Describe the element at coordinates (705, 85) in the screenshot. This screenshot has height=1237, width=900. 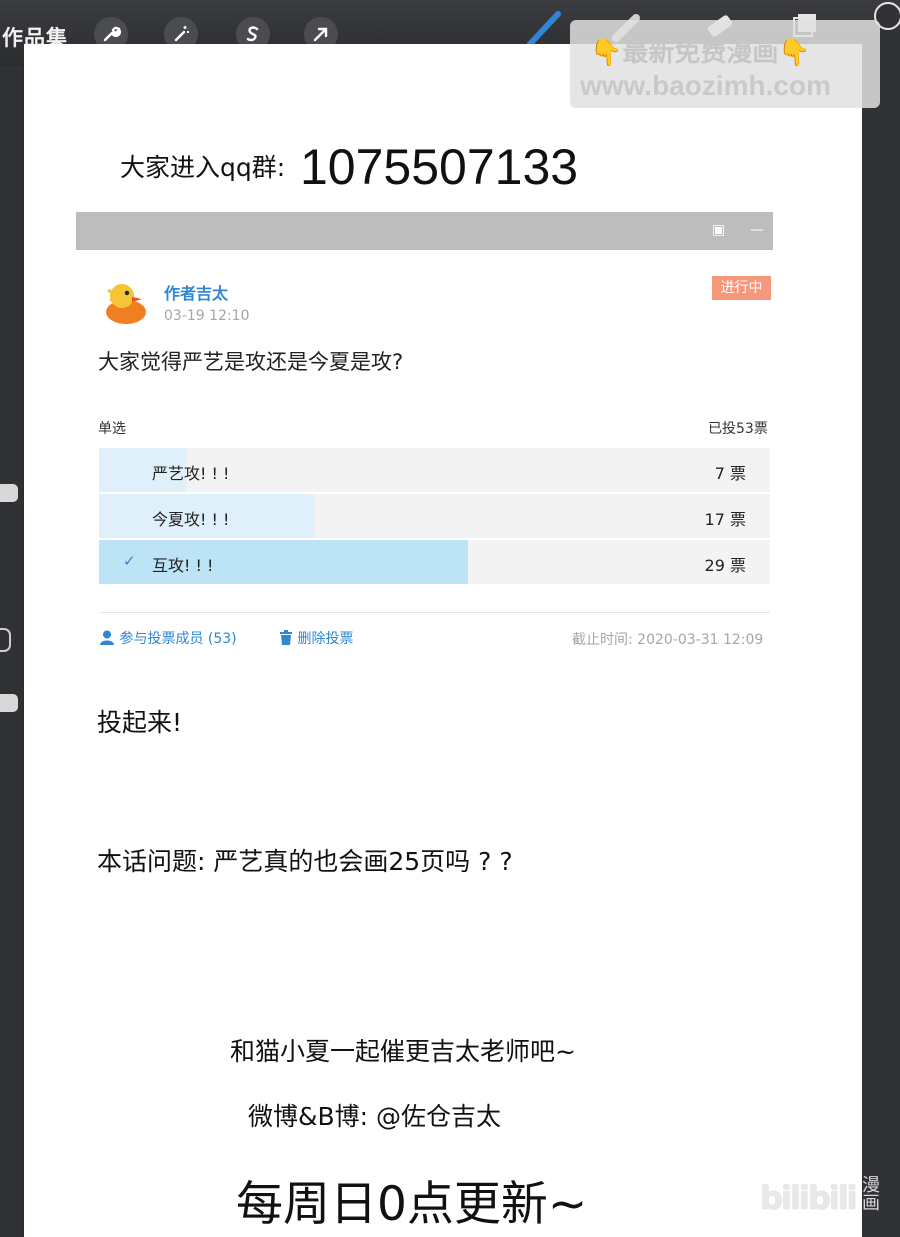
I see `watermark-url: www.baozimh.com` at that location.